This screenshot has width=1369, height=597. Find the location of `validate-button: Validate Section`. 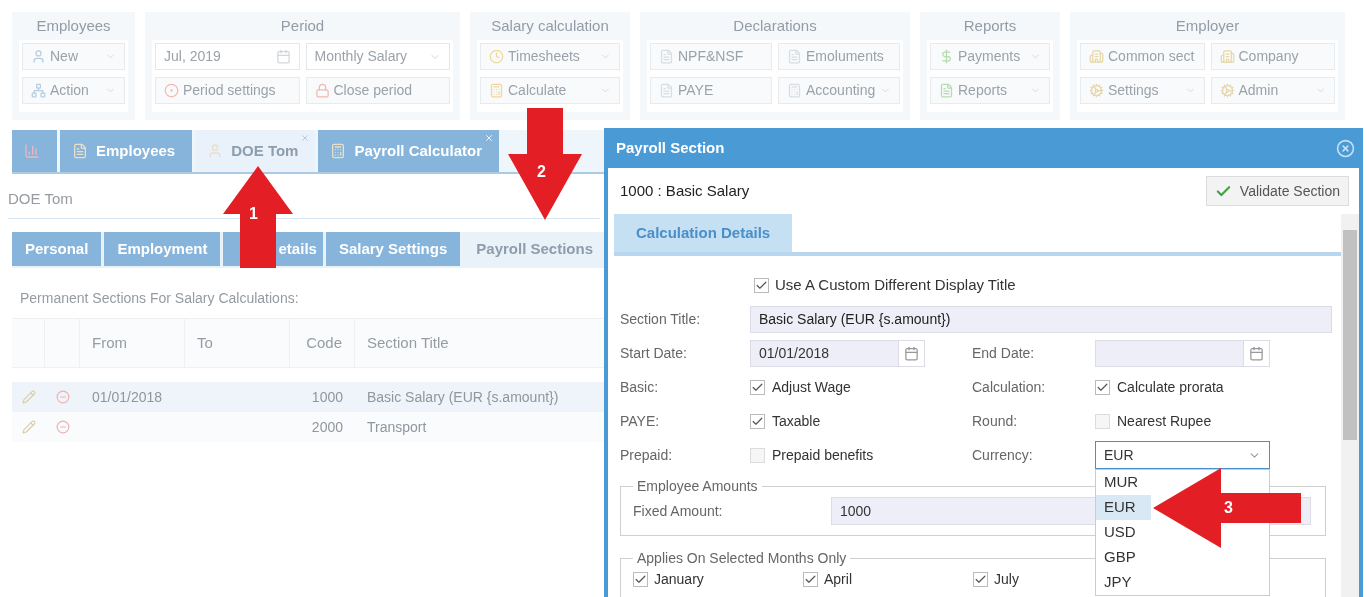

validate-button: Validate Section is located at coordinates (1277, 191).